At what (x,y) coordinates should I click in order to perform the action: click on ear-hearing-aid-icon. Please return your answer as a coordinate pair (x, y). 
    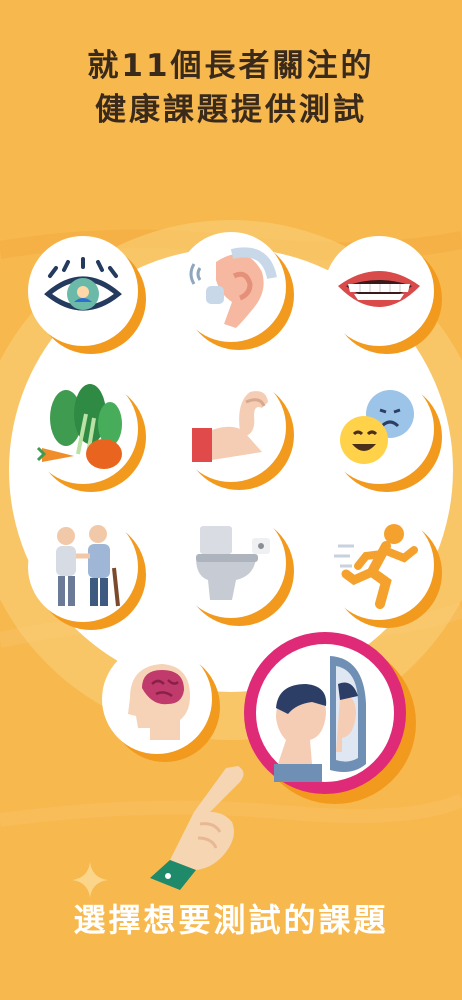
    Looking at the image, I should click on (233, 287).